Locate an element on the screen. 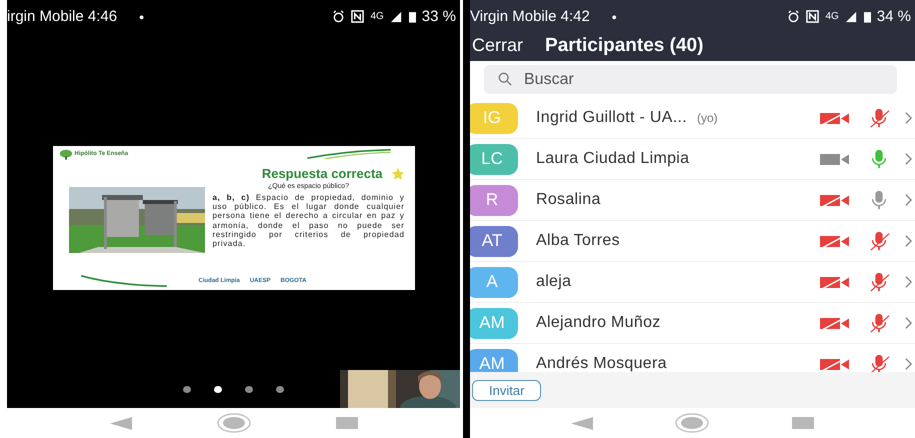 The height and width of the screenshot is (438, 915). participant-name: aleja is located at coordinates (554, 282).